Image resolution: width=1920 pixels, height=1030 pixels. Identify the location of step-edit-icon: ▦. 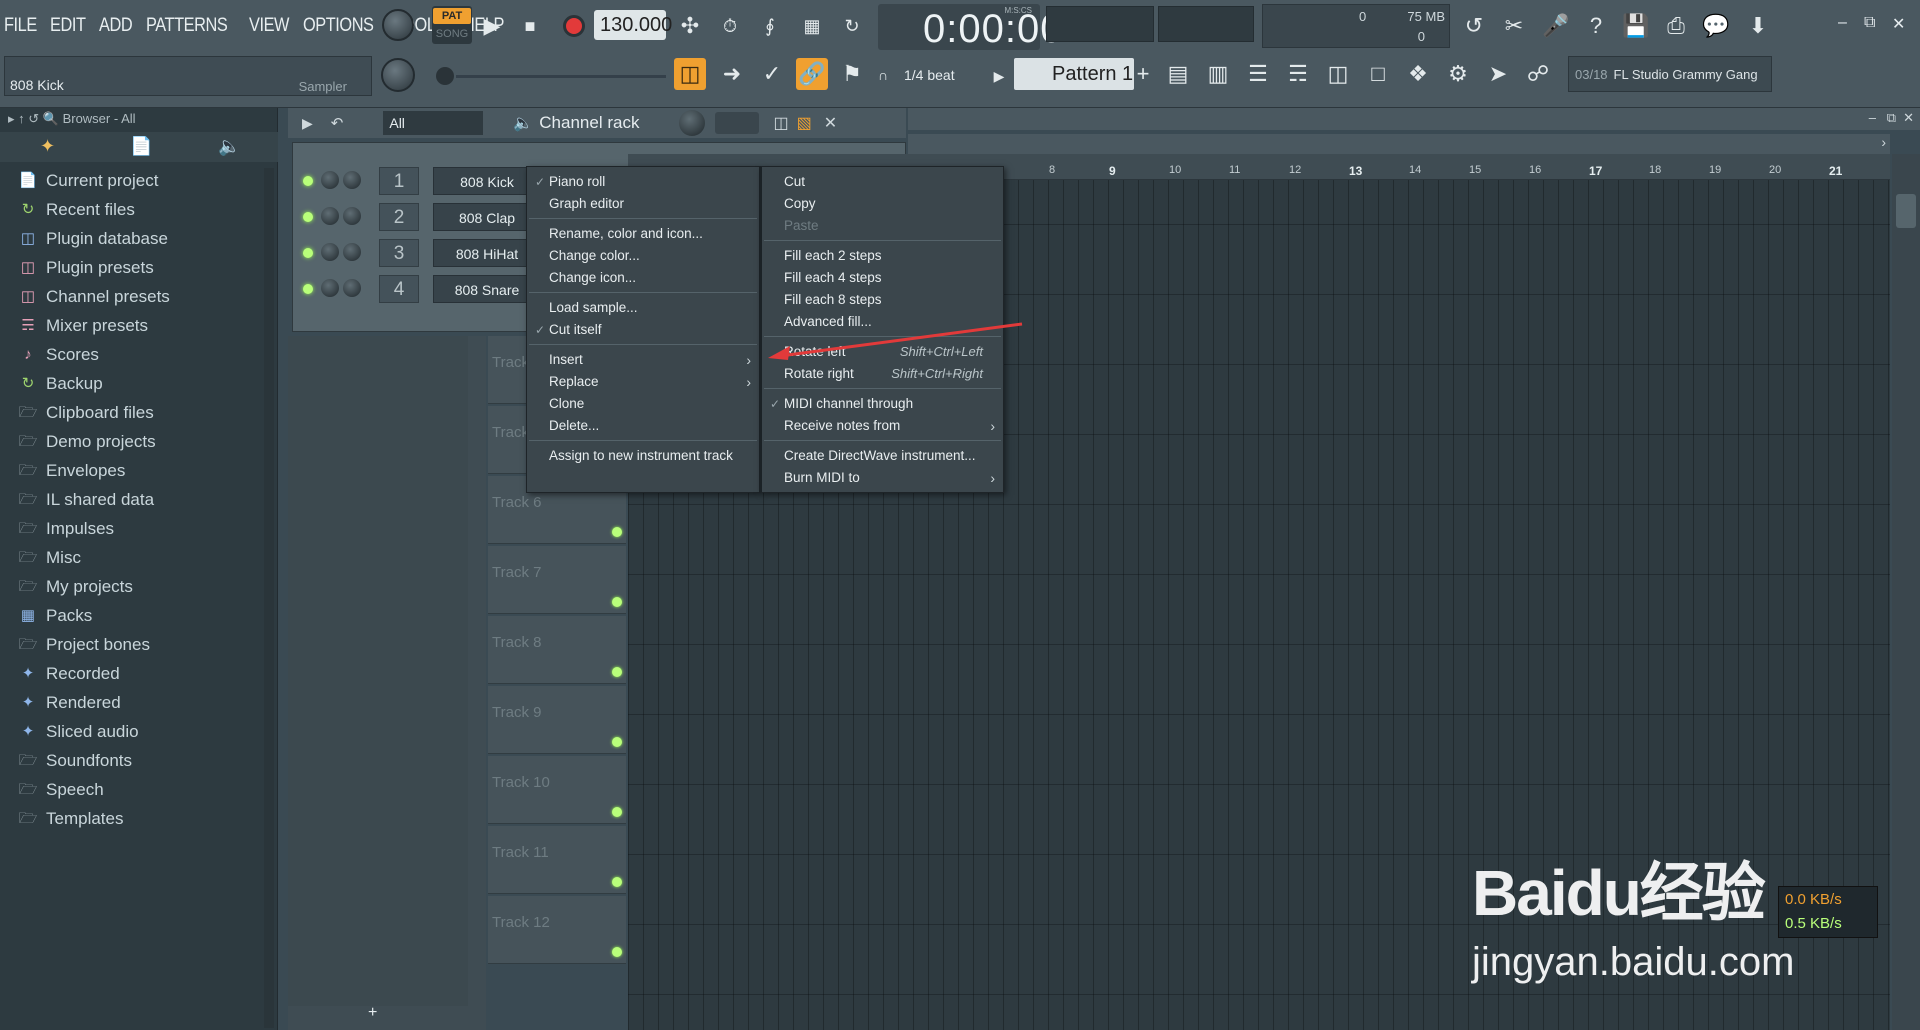
(812, 26).